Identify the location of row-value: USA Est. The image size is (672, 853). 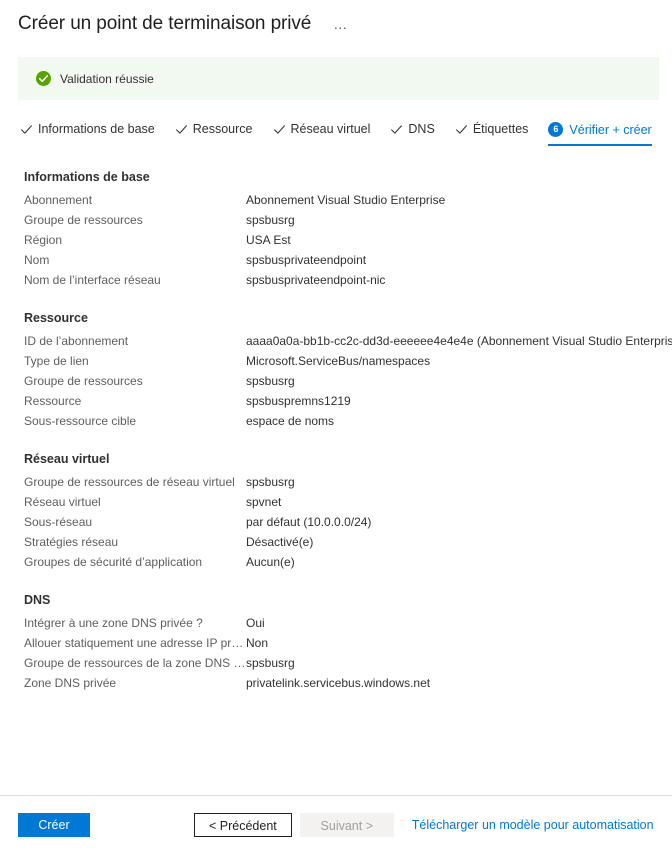
(268, 240).